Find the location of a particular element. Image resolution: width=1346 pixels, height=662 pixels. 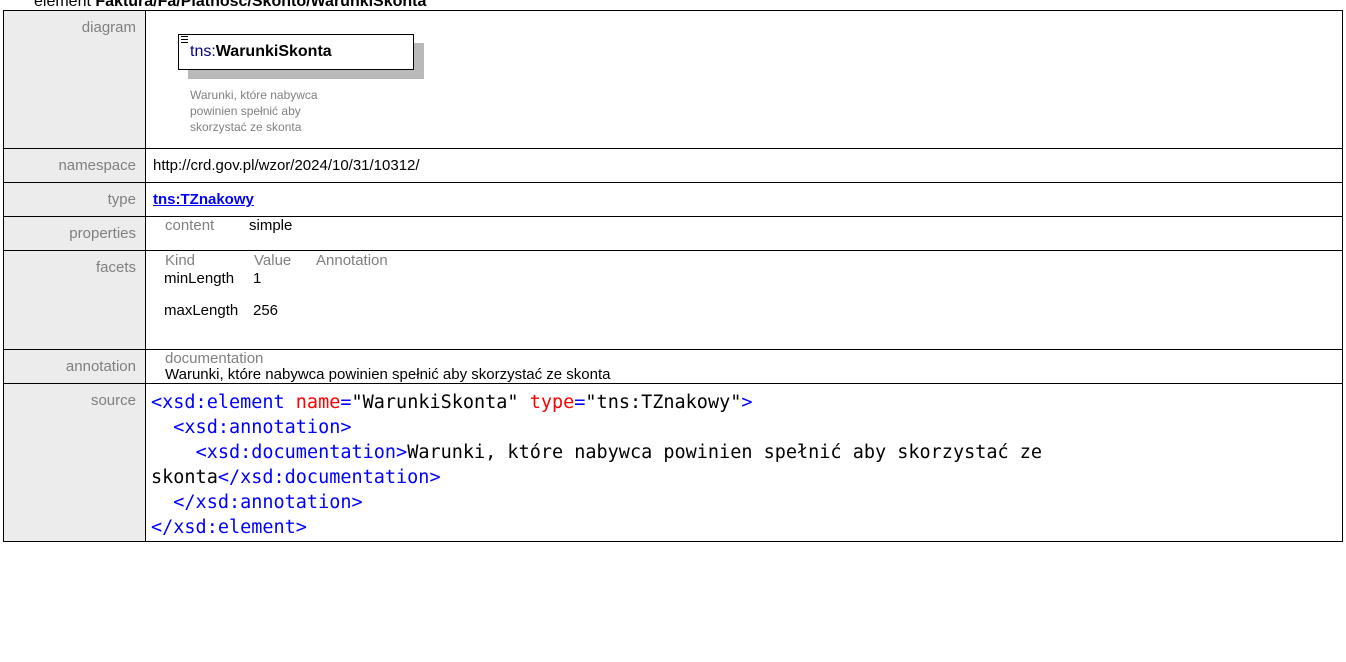

properties-cell: content simple is located at coordinates (744, 233).